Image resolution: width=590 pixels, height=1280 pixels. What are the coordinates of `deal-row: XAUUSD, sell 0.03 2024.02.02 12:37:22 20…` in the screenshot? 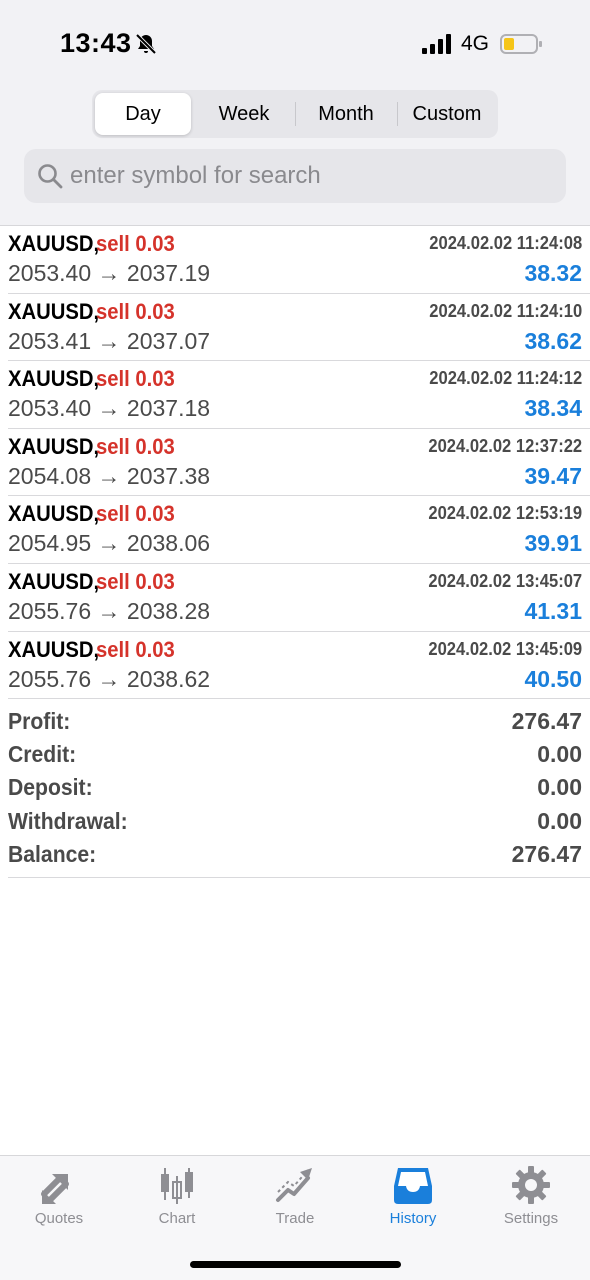 It's located at (299, 463).